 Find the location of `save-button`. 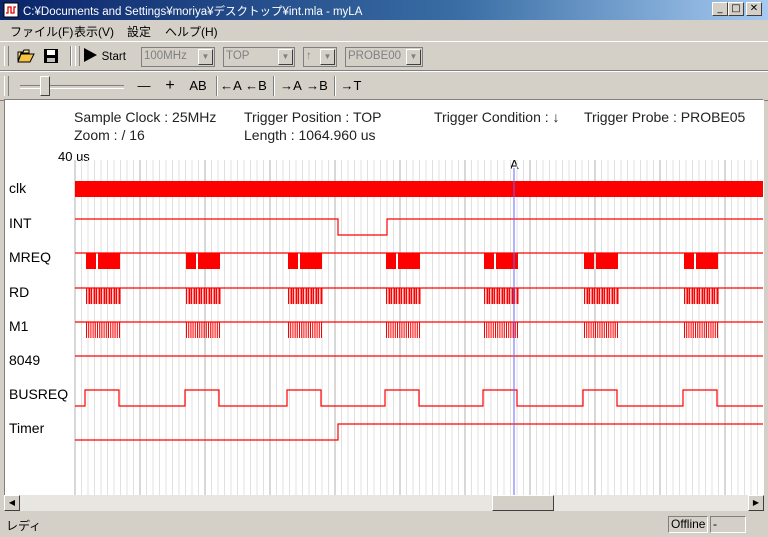

save-button is located at coordinates (51, 56).